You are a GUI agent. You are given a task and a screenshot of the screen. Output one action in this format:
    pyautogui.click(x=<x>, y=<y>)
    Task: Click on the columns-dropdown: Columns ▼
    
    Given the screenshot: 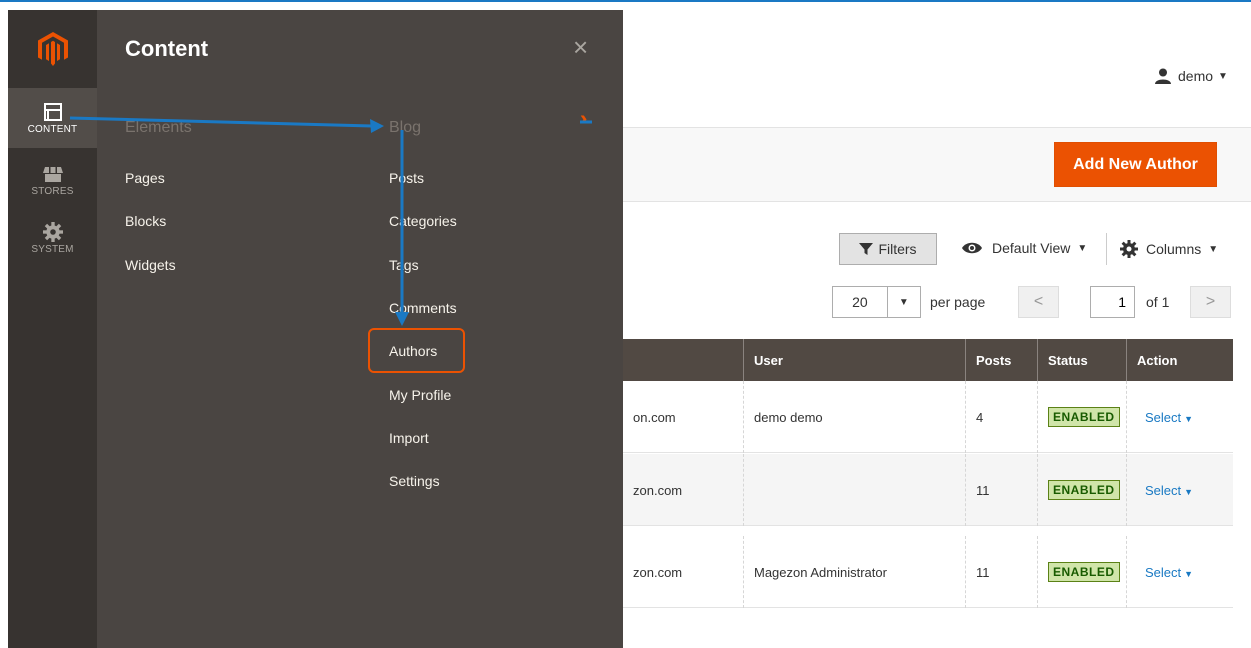 What is the action you would take?
    pyautogui.click(x=1169, y=249)
    